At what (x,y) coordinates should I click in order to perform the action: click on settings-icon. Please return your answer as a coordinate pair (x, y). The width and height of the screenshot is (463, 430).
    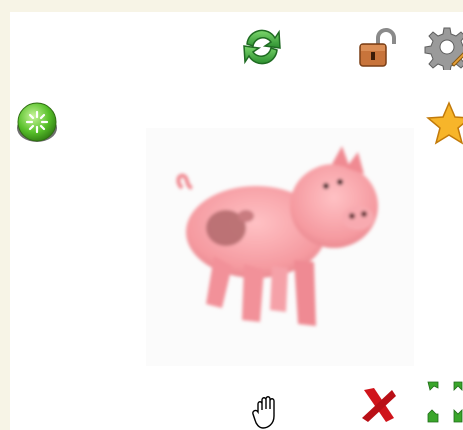
    Looking at the image, I should click on (443, 47).